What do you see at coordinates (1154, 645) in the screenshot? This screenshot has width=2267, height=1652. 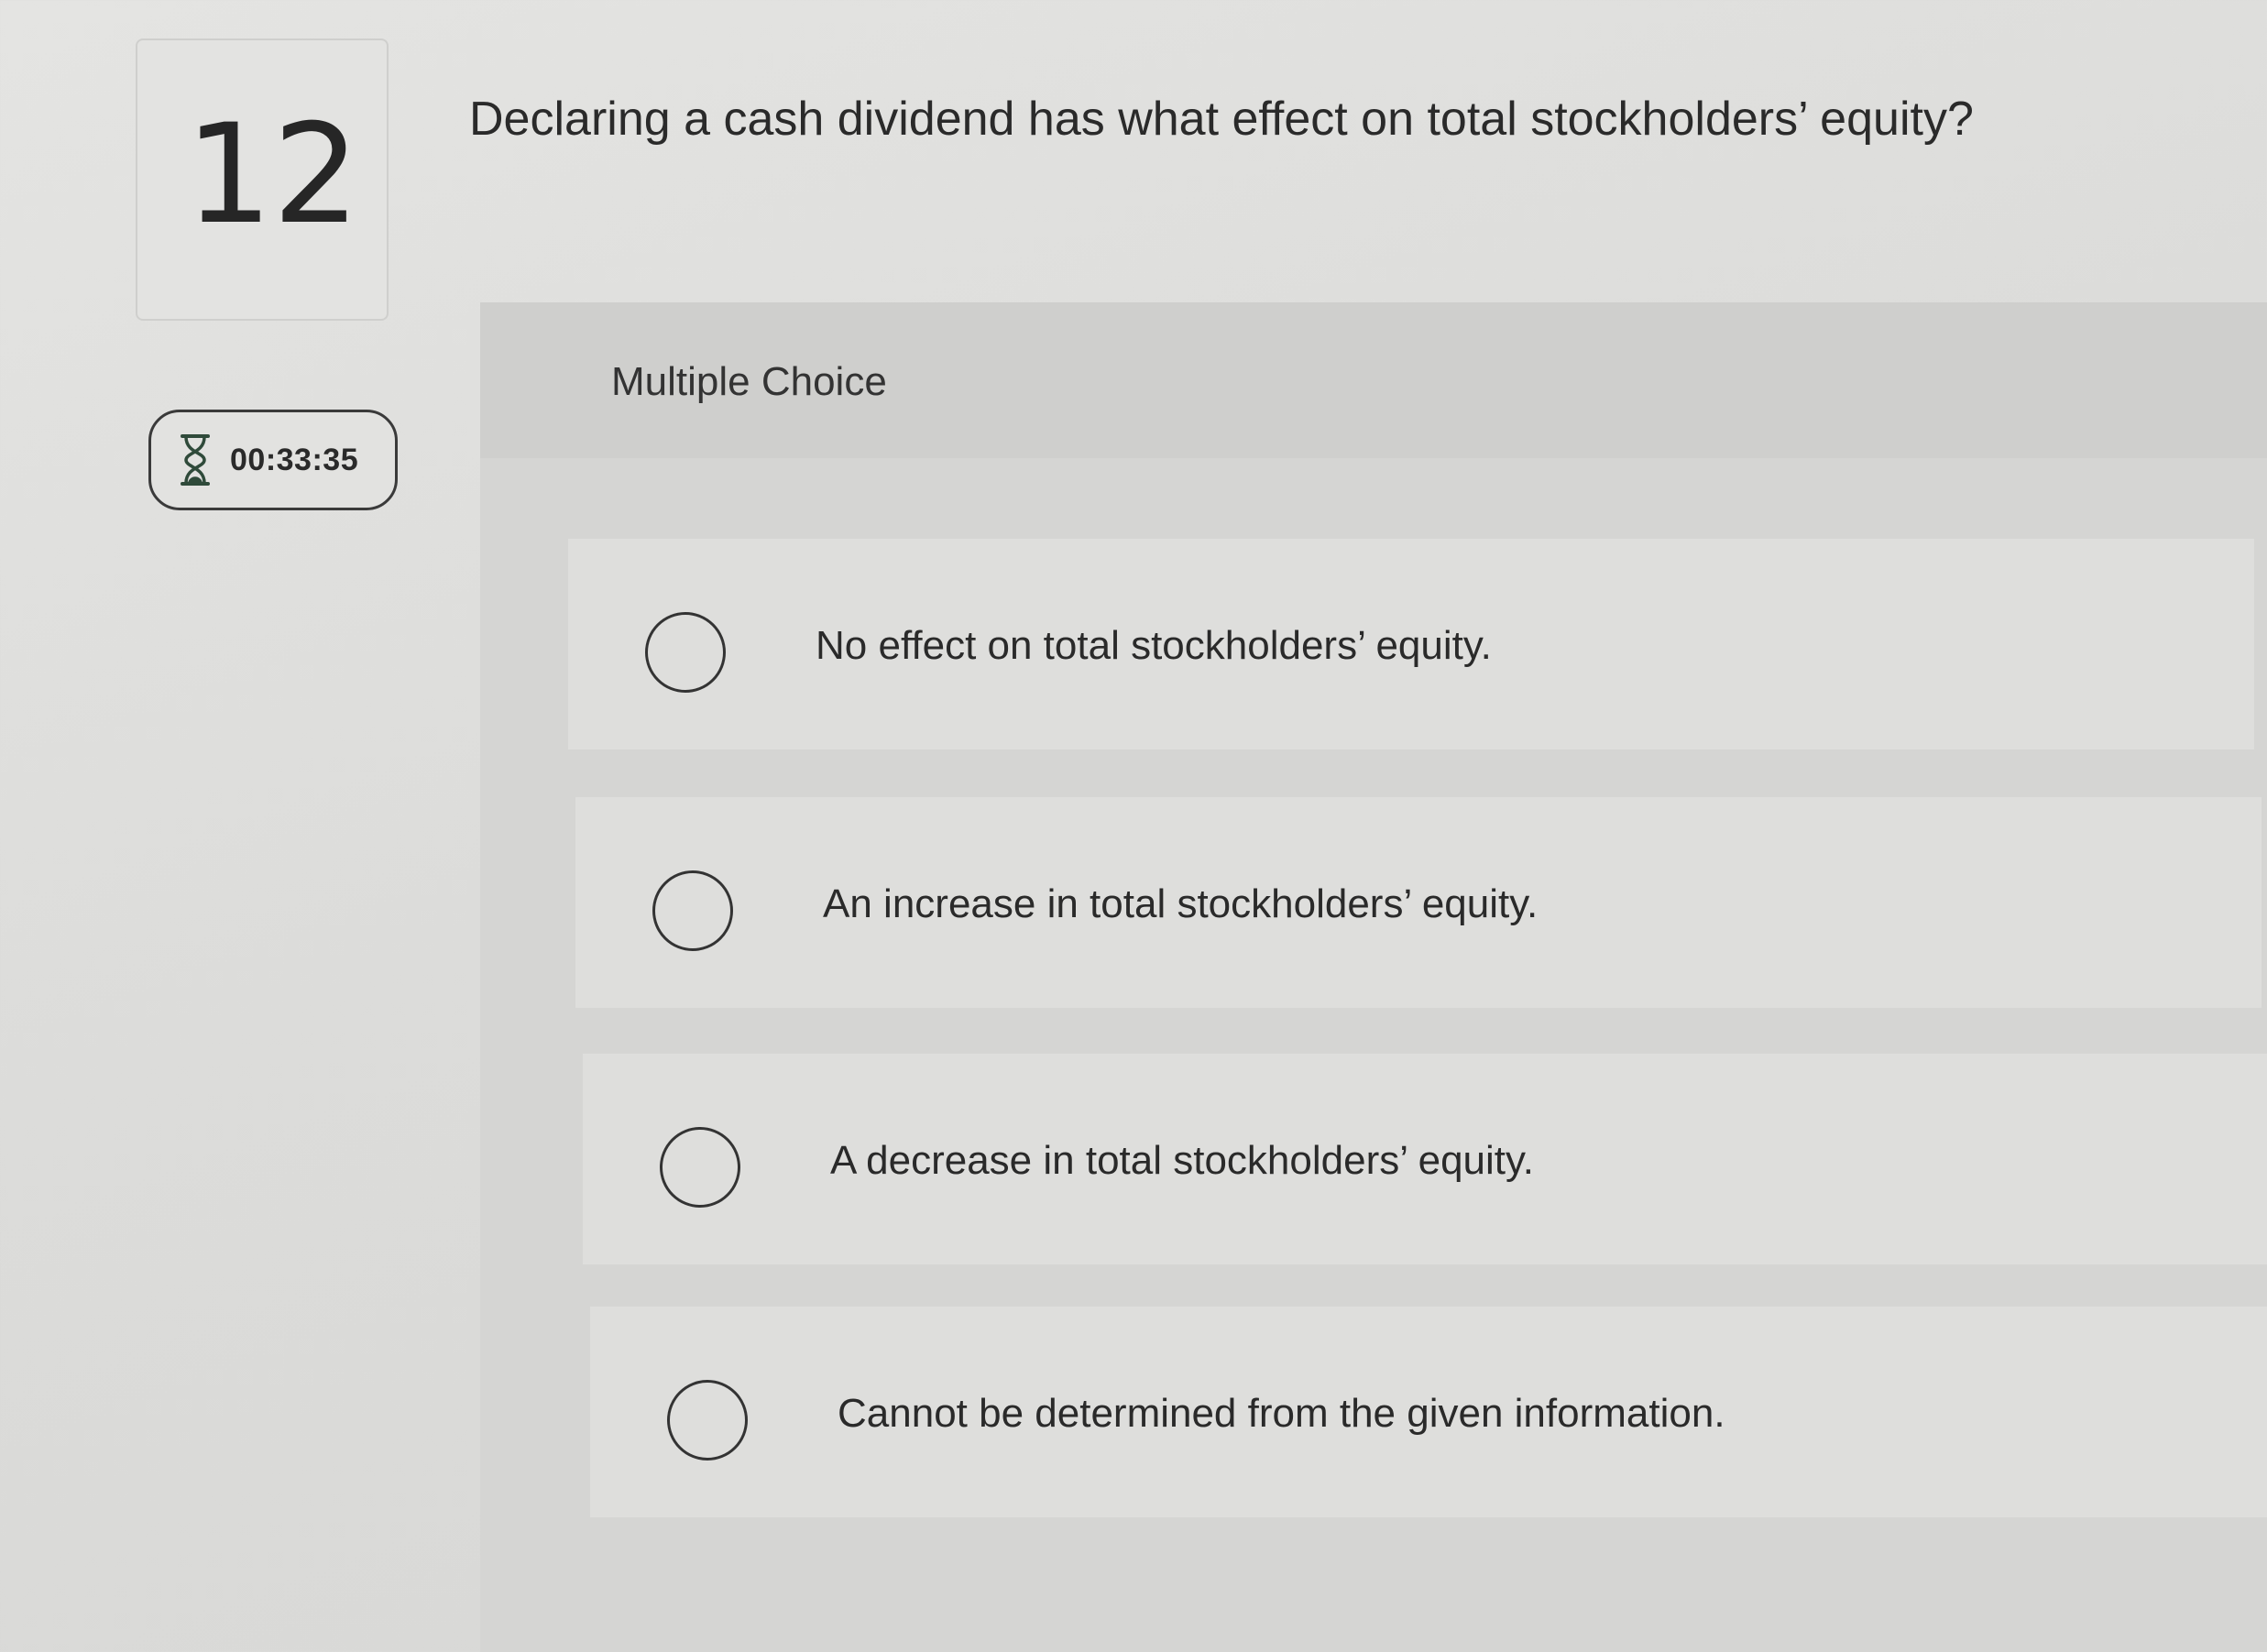 I see `answer-option-label: No effect on total stockholders’ equity.` at bounding box center [1154, 645].